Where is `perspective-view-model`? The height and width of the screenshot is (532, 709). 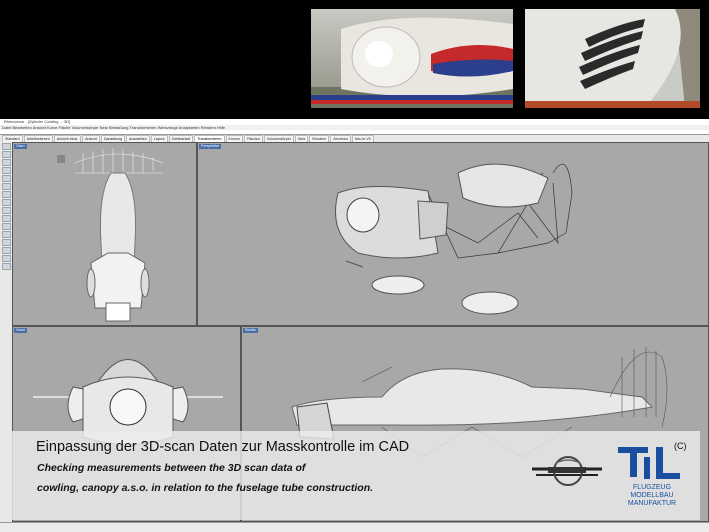 perspective-view-model is located at coordinates (454, 239).